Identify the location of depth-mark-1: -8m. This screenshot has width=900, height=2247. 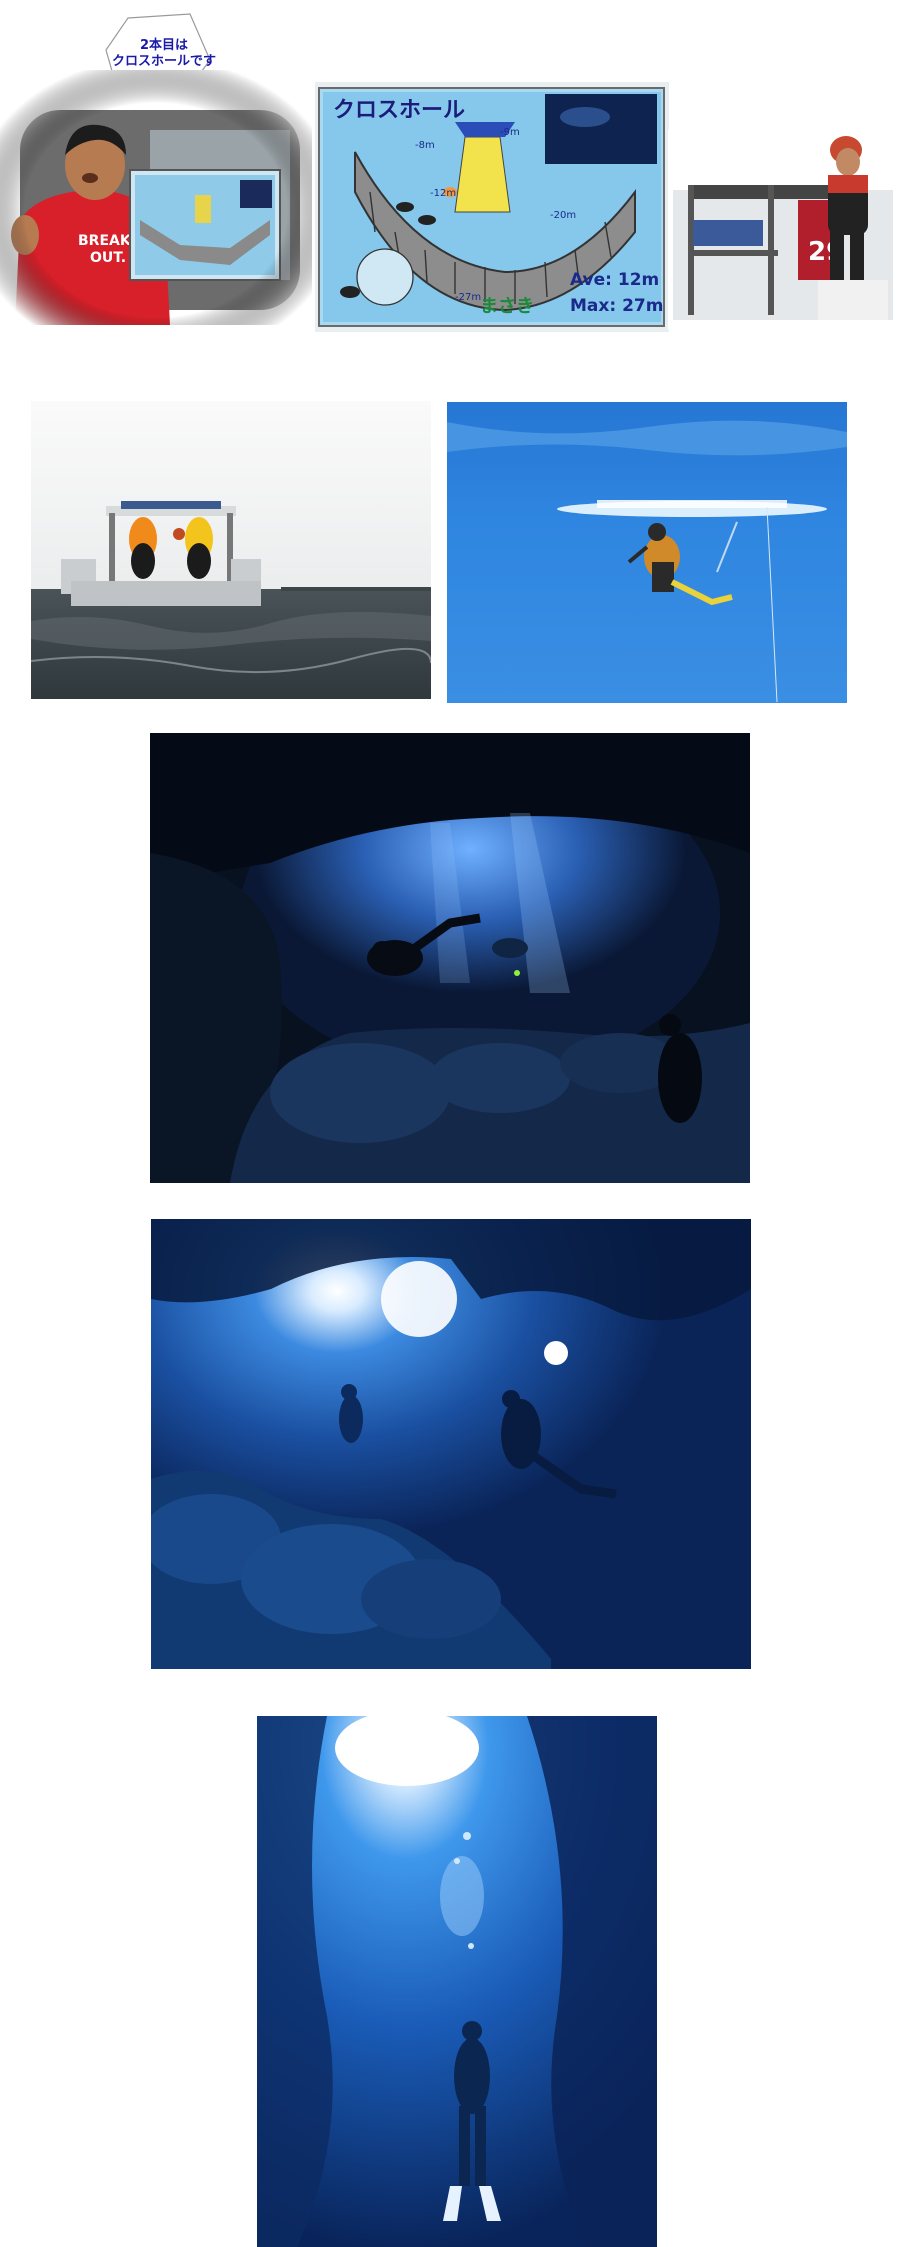
(425, 145).